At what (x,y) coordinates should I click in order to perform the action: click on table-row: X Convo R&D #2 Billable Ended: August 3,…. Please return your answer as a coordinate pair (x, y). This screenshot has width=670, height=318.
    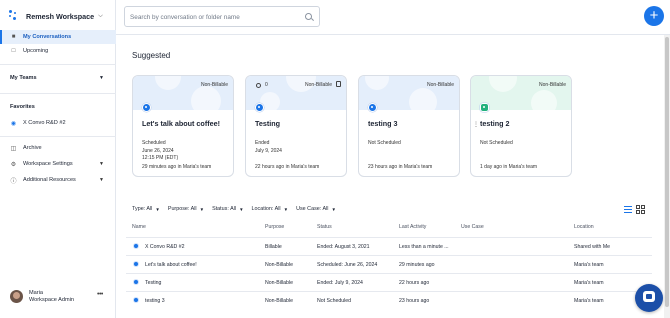
    Looking at the image, I should click on (389, 246).